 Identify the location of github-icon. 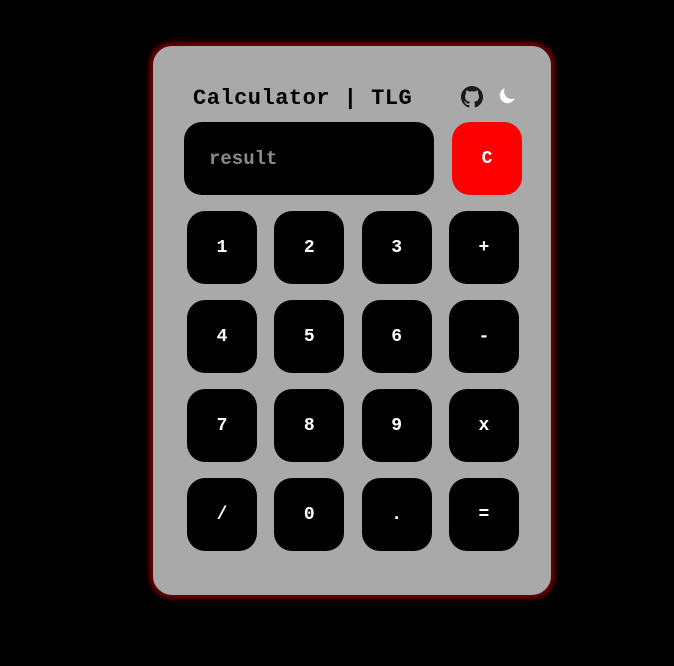
(472, 97).